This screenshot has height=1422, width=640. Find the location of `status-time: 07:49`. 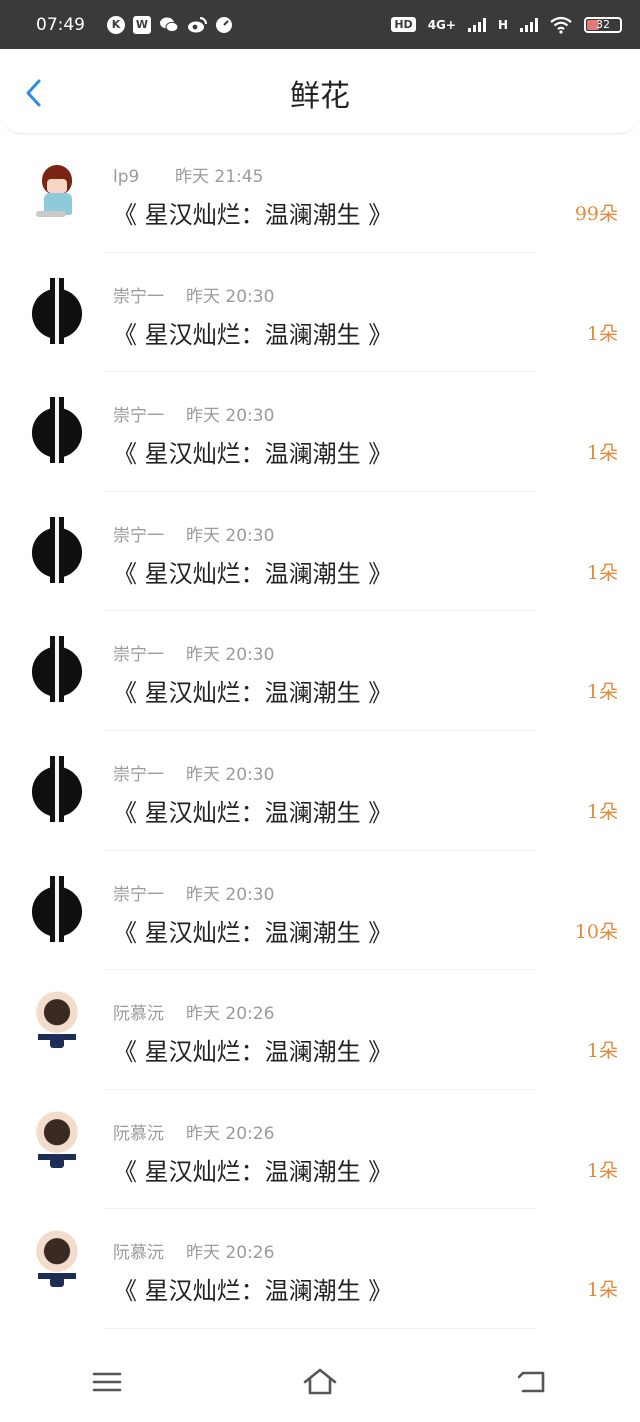

status-time: 07:49 is located at coordinates (60, 24).